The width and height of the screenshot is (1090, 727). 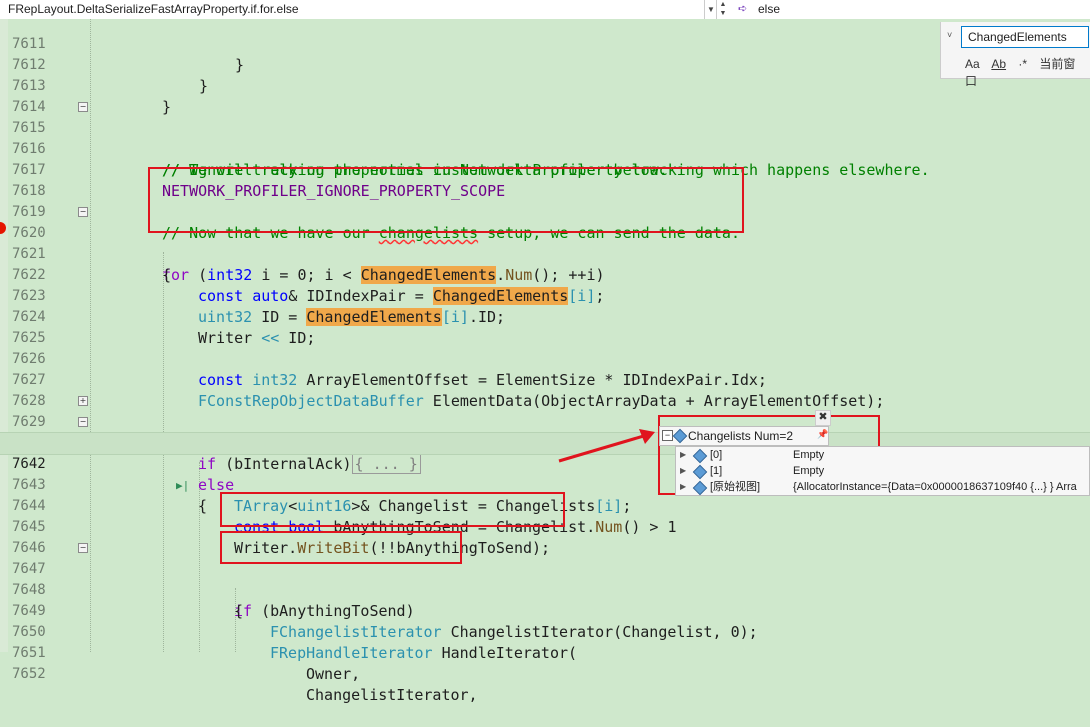 What do you see at coordinates (735, 487) in the screenshot?
I see `row-name: [原始视图]` at bounding box center [735, 487].